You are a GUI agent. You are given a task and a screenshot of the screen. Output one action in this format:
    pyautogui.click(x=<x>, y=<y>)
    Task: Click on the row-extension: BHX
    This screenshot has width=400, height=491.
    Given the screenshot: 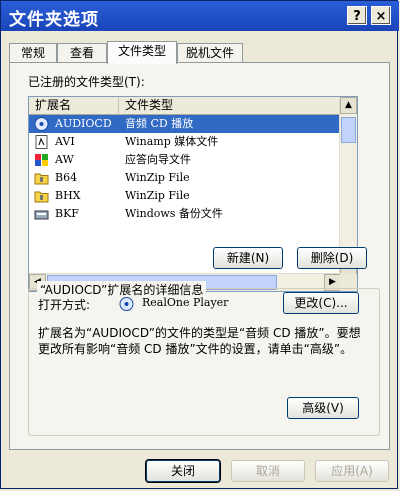 What is the action you would take?
    pyautogui.click(x=68, y=195)
    